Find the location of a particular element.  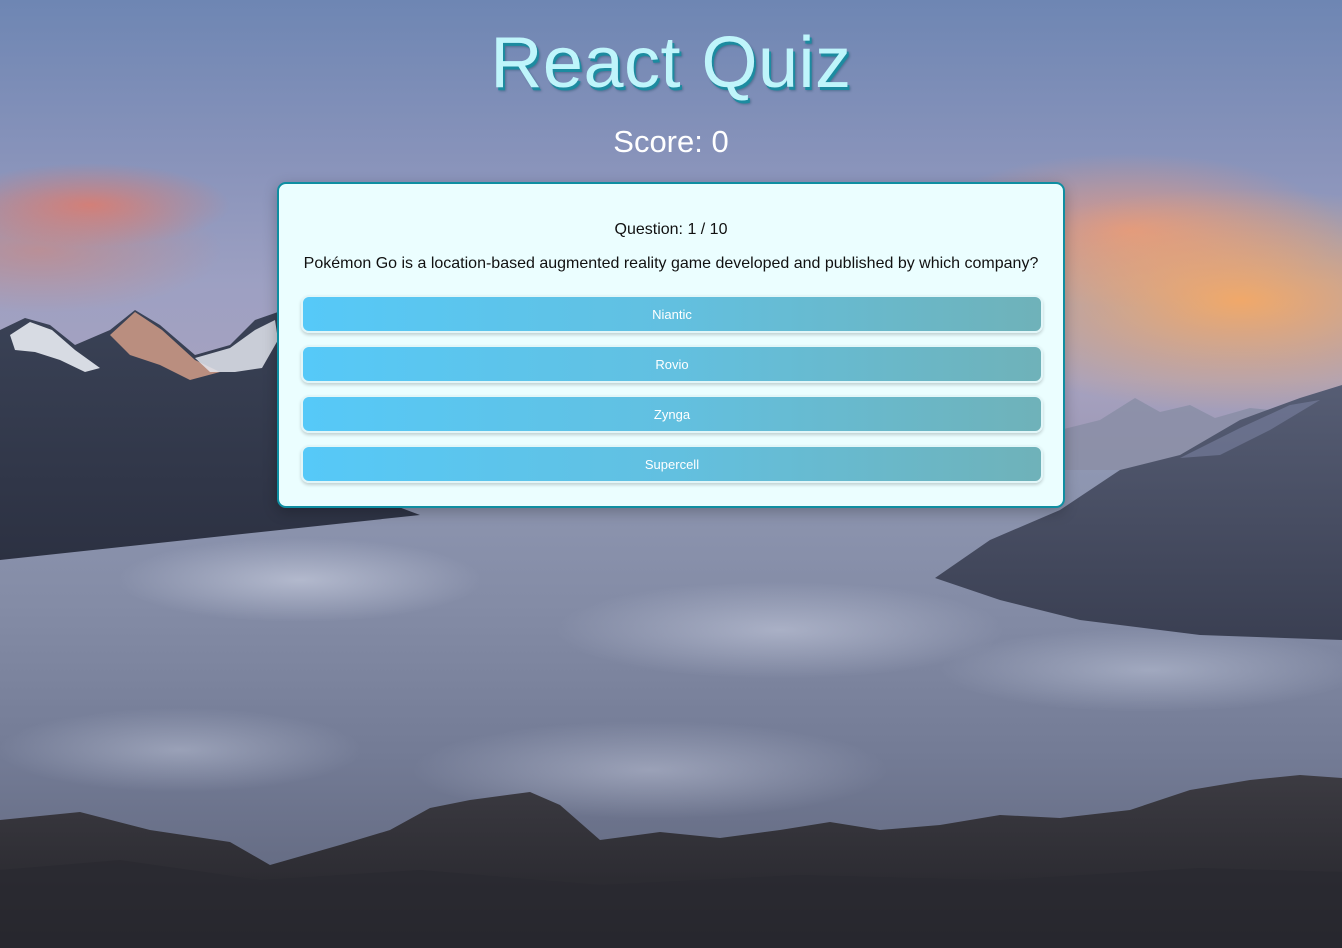

answer-button-supercell: Supercell is located at coordinates (672, 464).